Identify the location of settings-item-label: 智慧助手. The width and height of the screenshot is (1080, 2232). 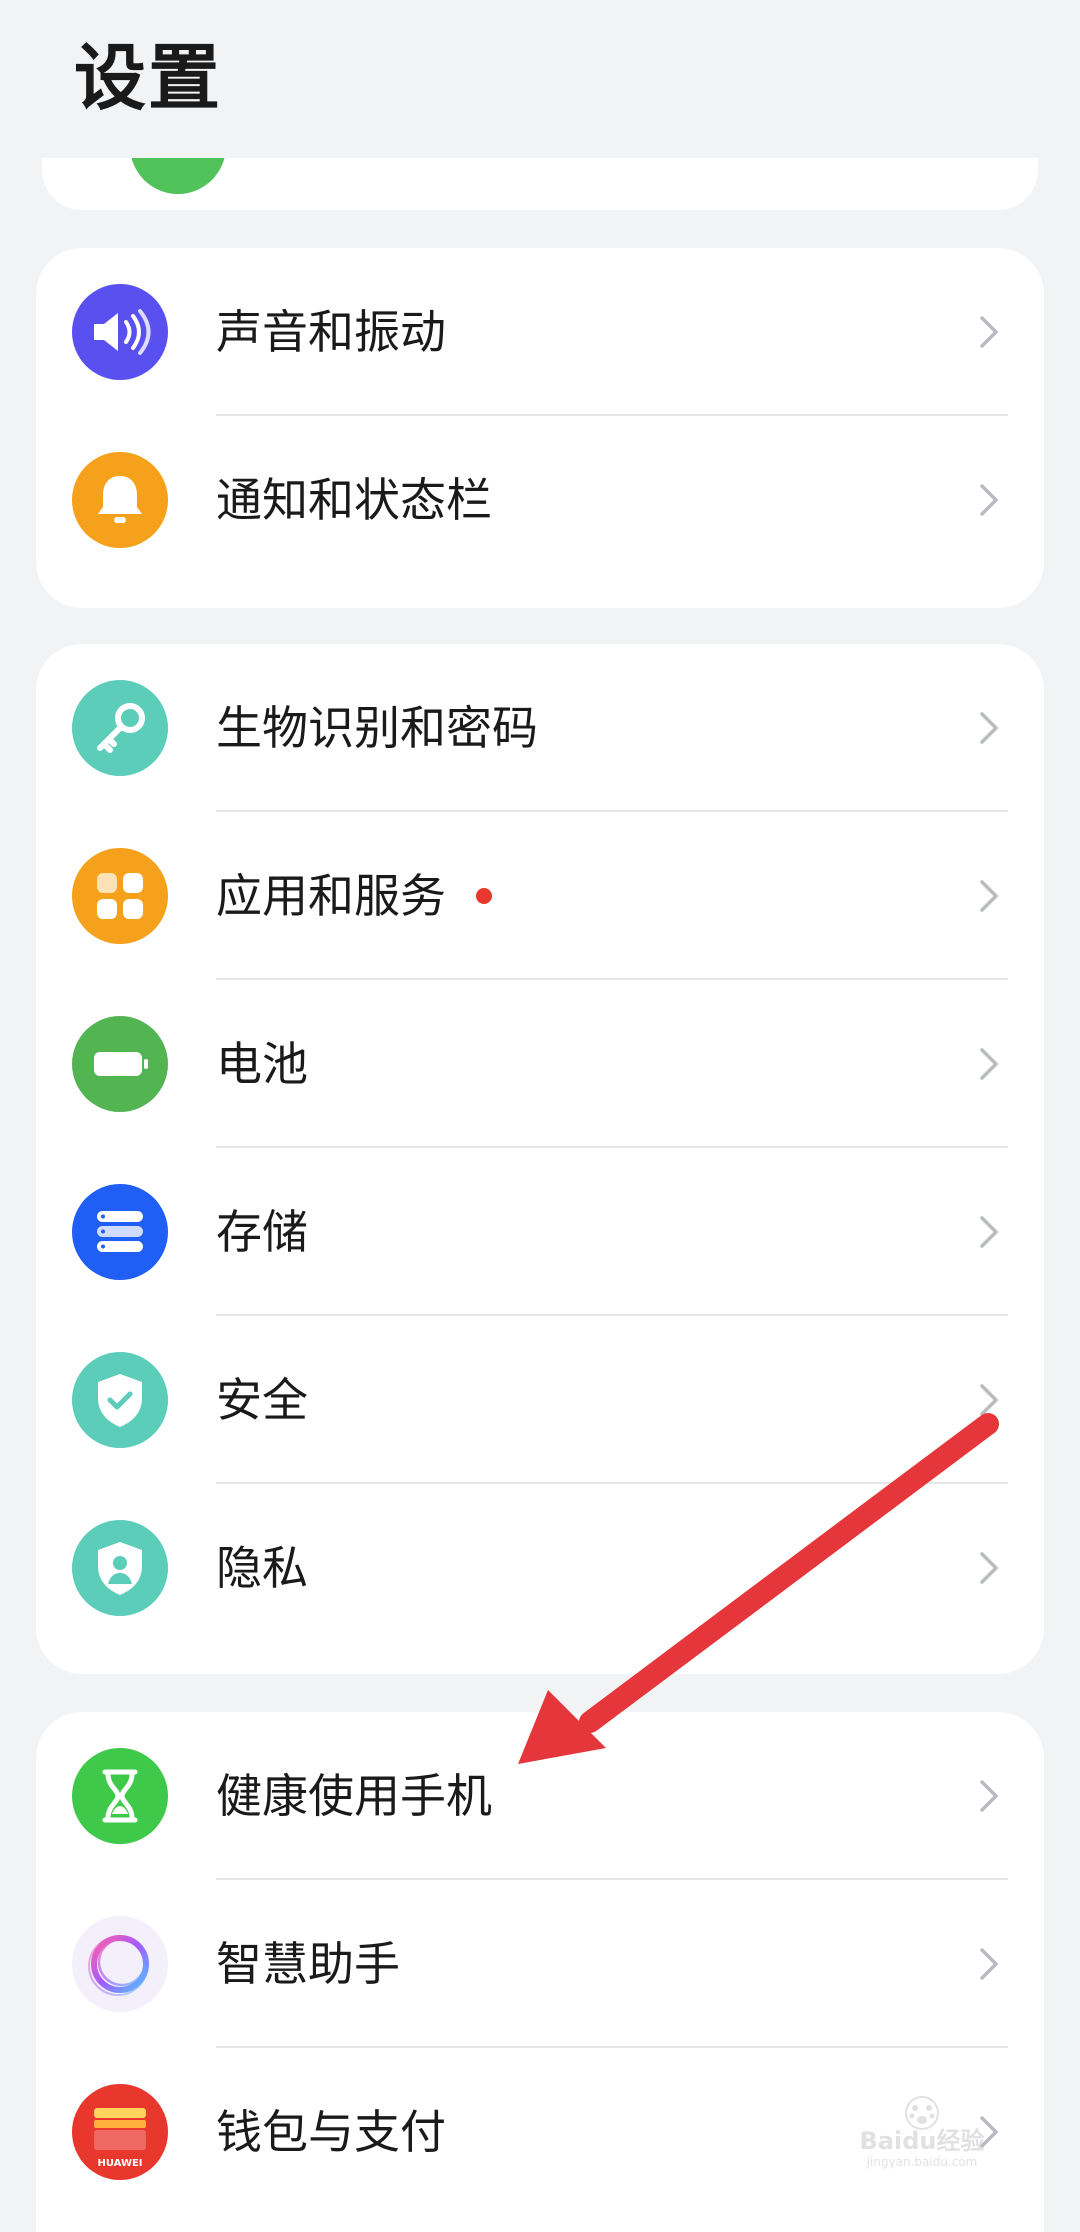
(308, 1964).